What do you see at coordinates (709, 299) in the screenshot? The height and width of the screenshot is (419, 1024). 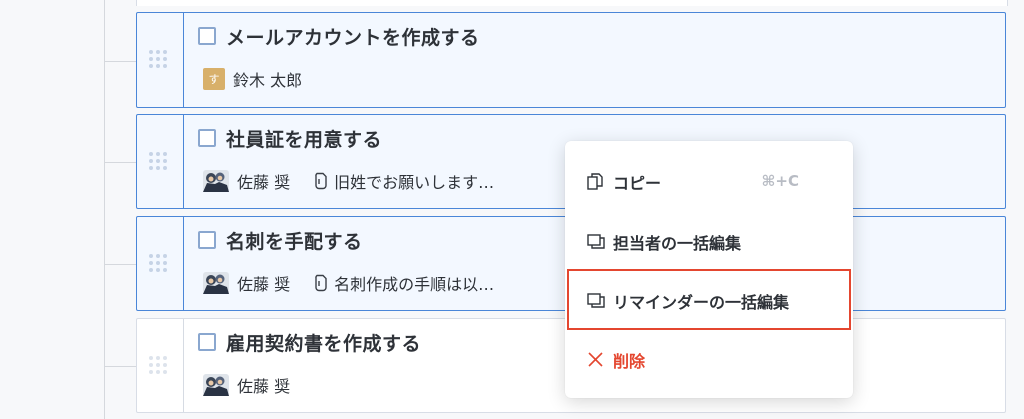 I see `highlight-box` at bounding box center [709, 299].